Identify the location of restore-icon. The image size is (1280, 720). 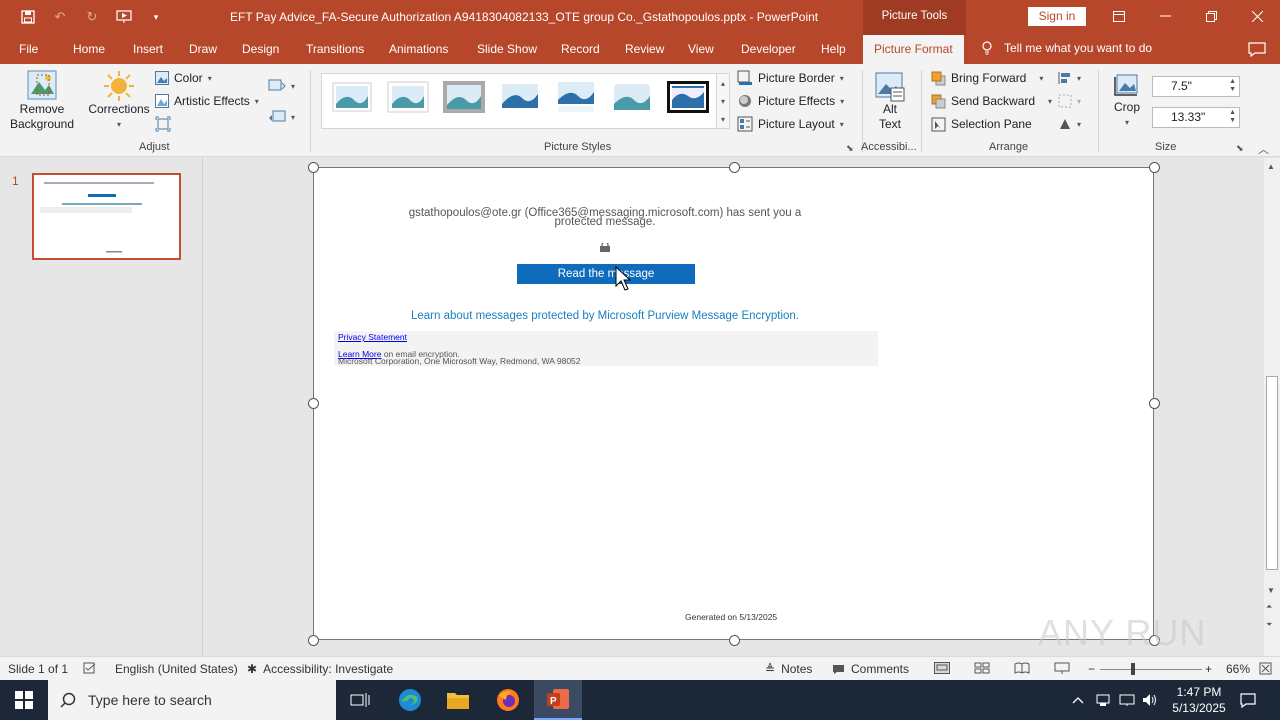
(1211, 16).